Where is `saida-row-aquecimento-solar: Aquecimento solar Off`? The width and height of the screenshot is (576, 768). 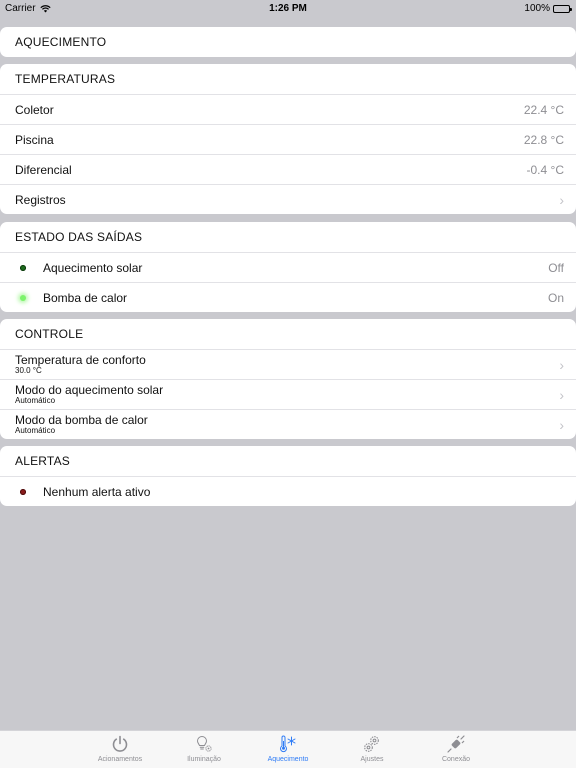 saida-row-aquecimento-solar: Aquecimento solar Off is located at coordinates (288, 267).